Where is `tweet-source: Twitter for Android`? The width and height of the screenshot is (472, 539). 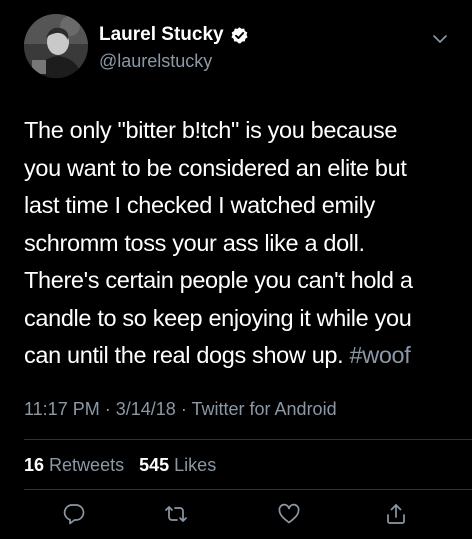
tweet-source: Twitter for Android is located at coordinates (264, 409).